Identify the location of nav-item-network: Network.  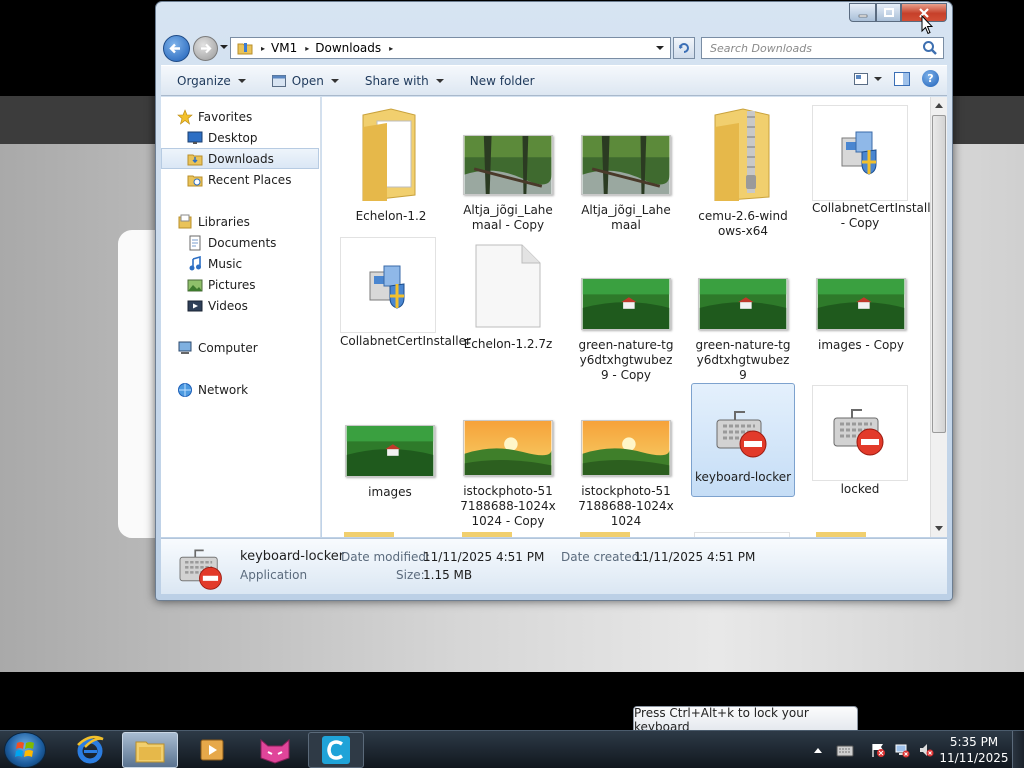
(240, 389).